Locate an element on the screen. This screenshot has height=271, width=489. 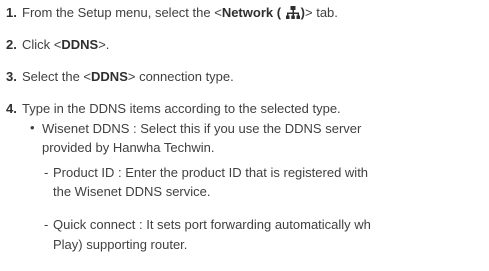
step-3-text: Select the <DDNS> connection type. is located at coordinates (128, 77).